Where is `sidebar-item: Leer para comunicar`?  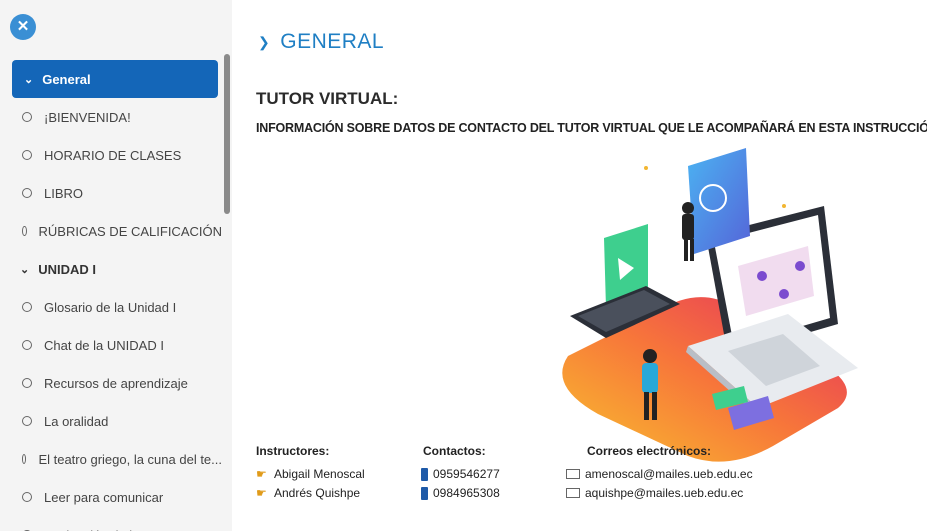
sidebar-item: Leer para comunicar is located at coordinates (111, 497).